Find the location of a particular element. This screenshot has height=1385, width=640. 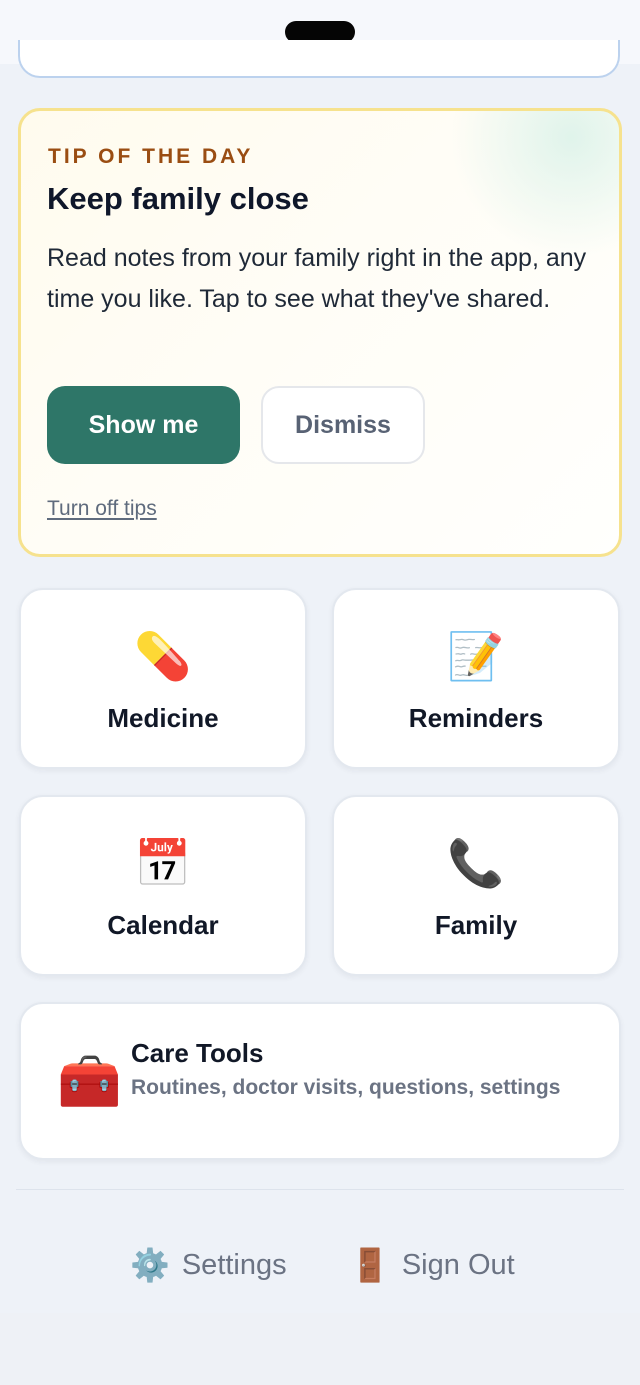

previous-card-edge is located at coordinates (319, 59).